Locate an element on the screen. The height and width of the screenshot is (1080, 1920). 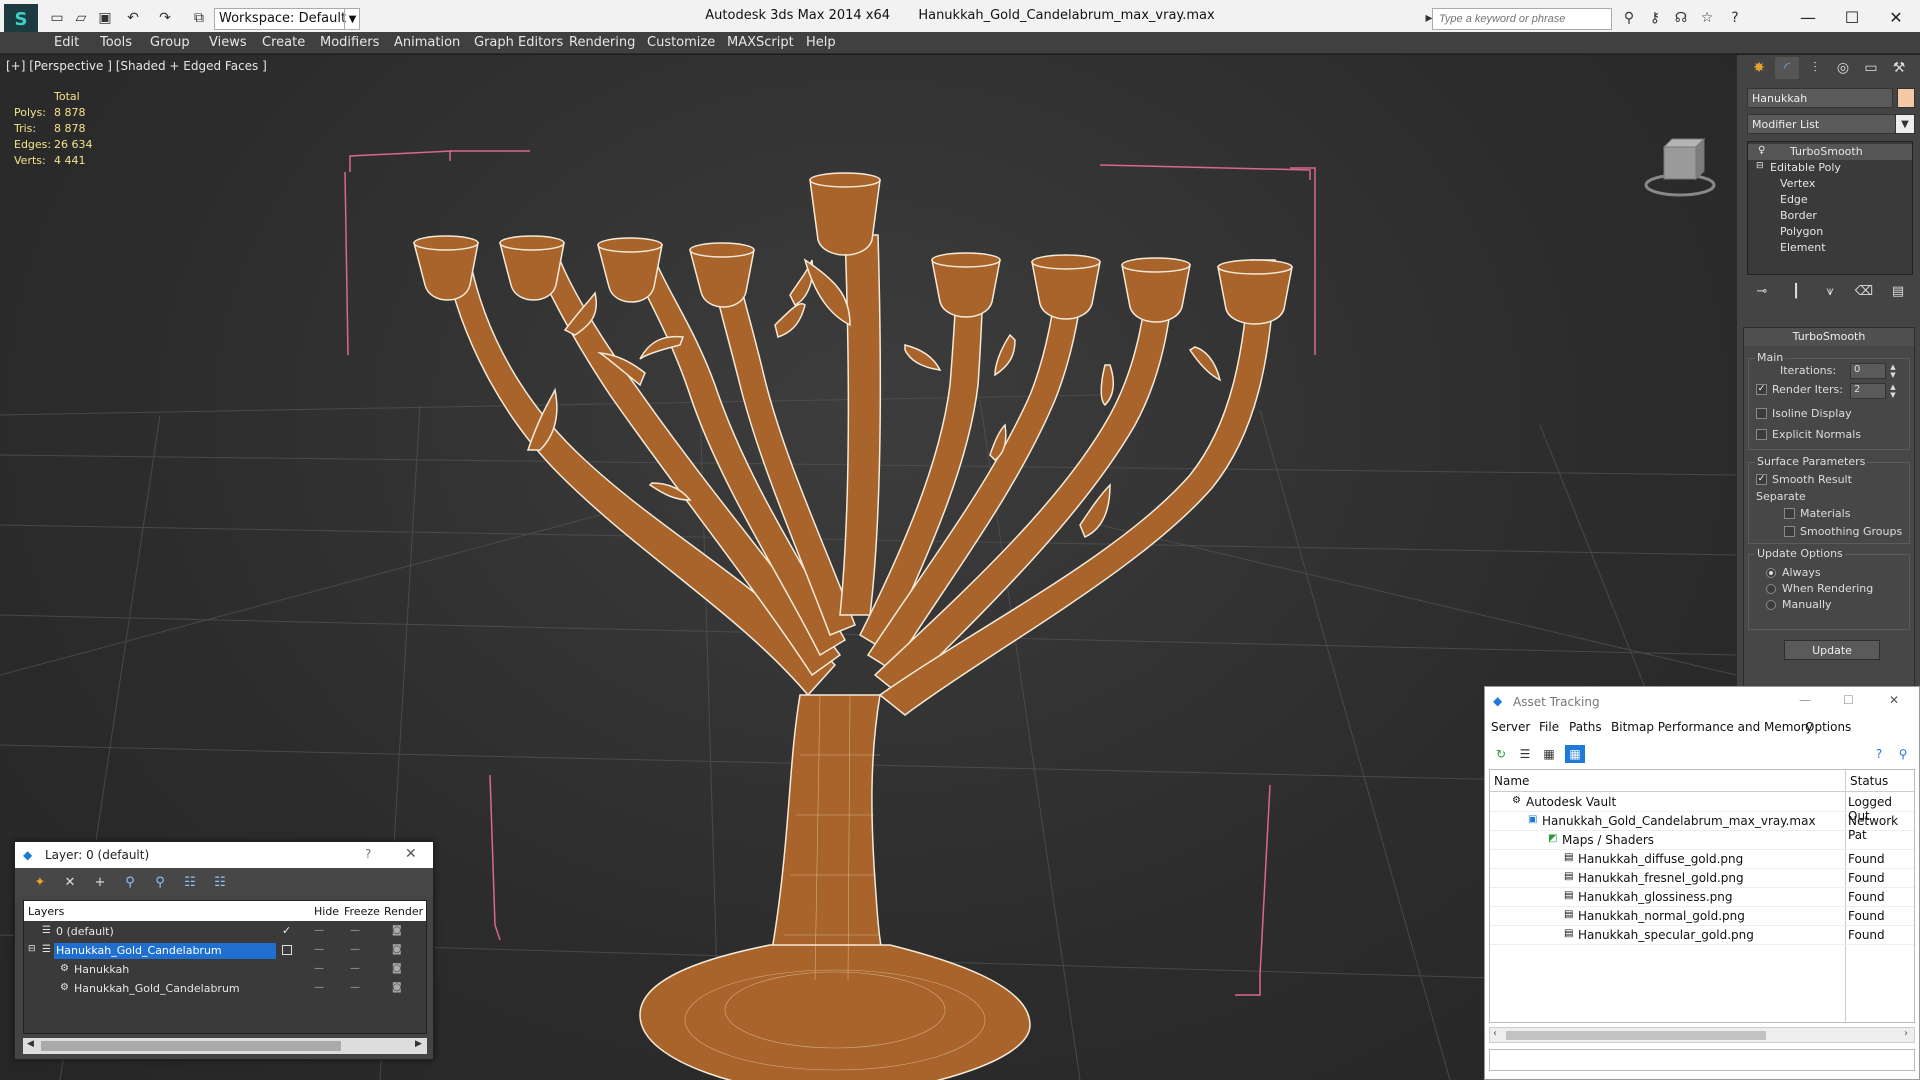
freeze-all-icon: ☷ is located at coordinates (220, 882).